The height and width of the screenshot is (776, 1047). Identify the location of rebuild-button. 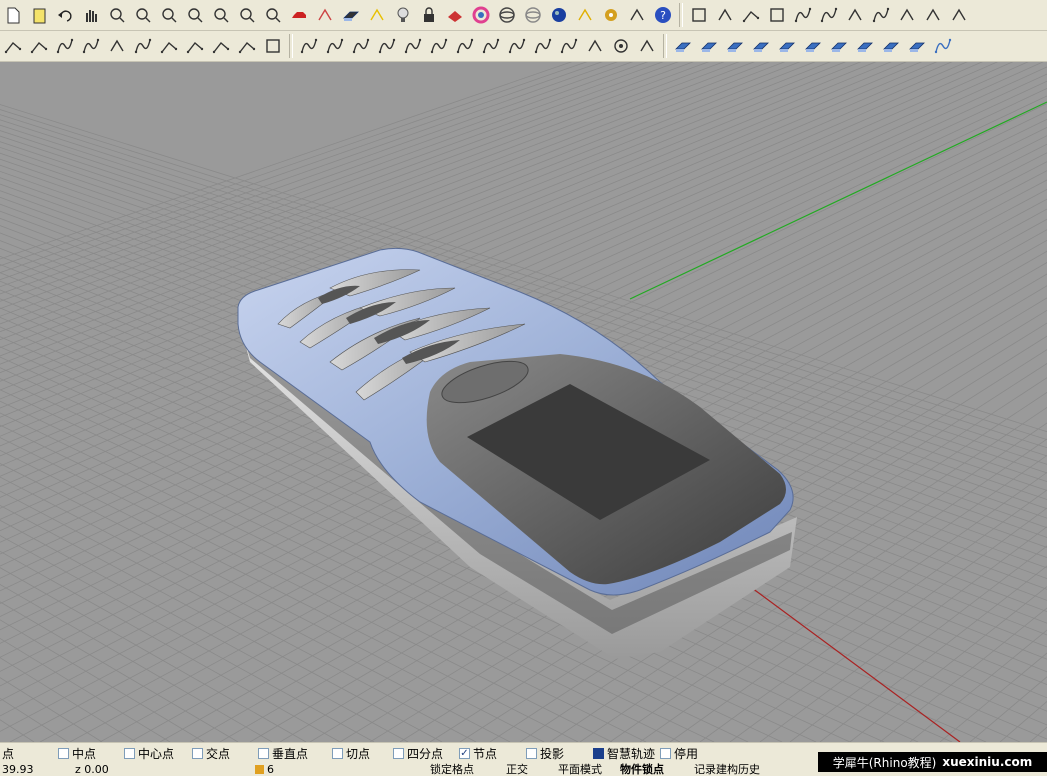
(855, 15).